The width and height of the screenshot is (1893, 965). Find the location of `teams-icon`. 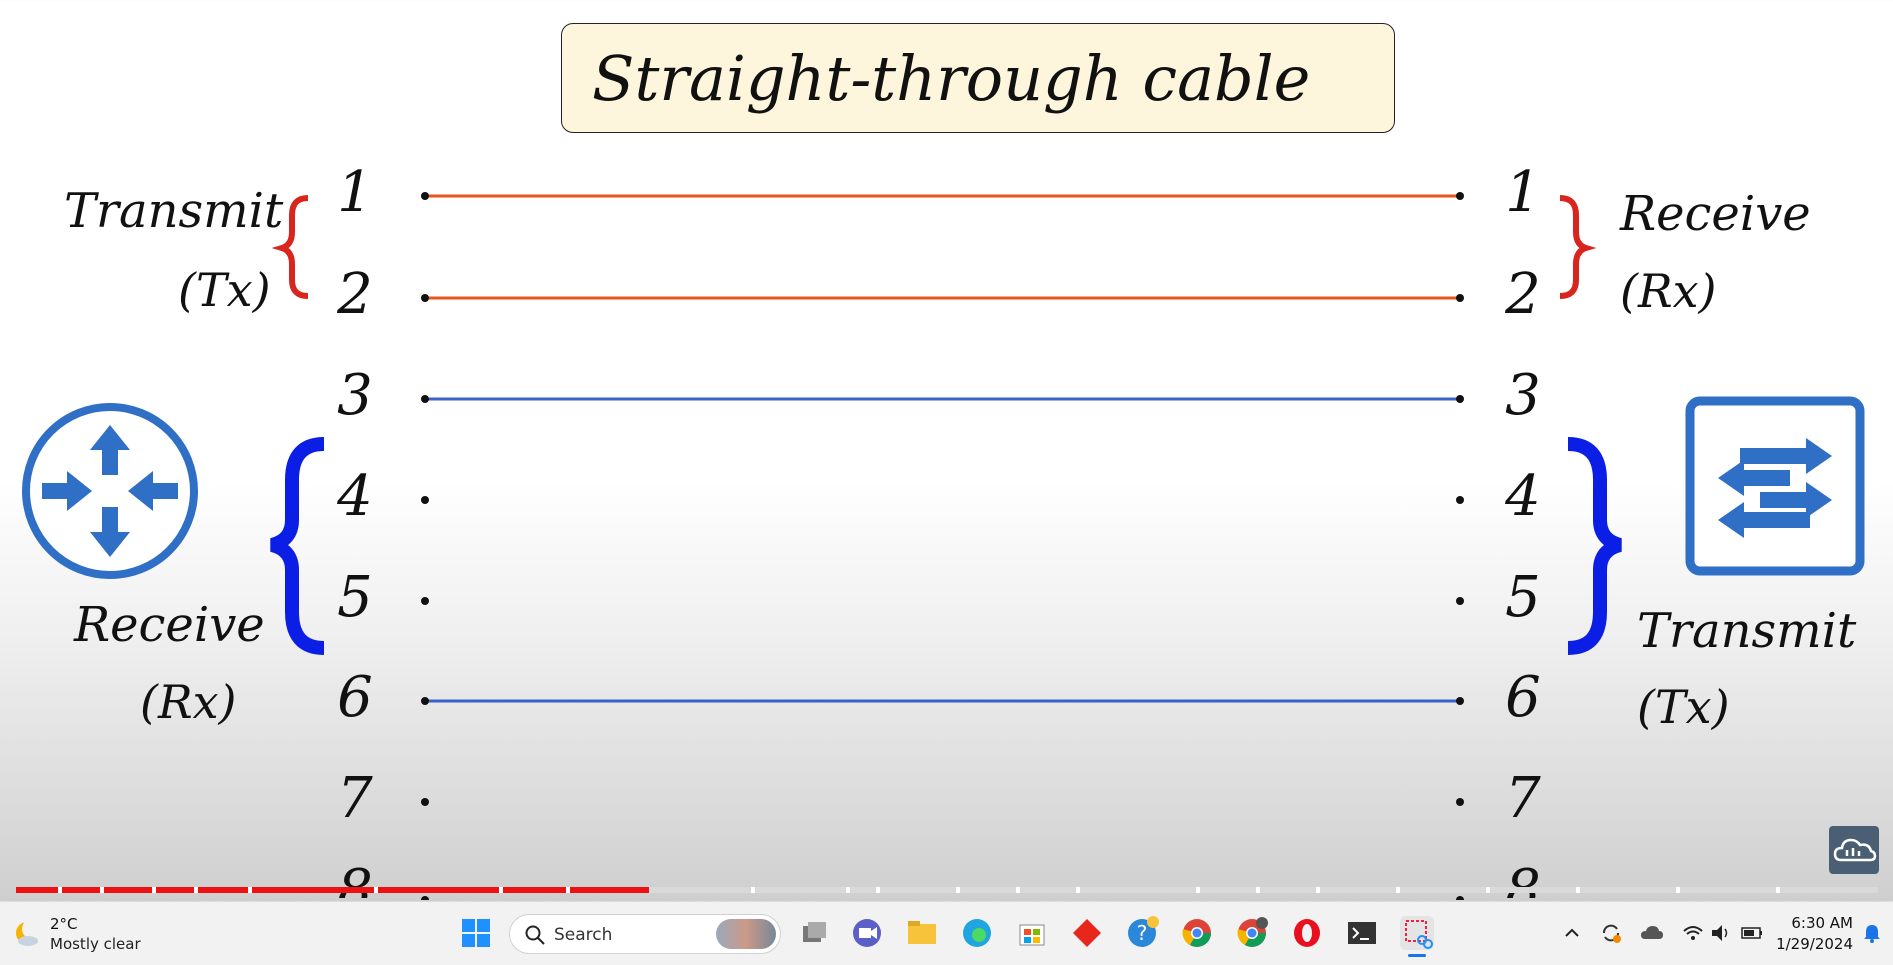

teams-icon is located at coordinates (867, 933).